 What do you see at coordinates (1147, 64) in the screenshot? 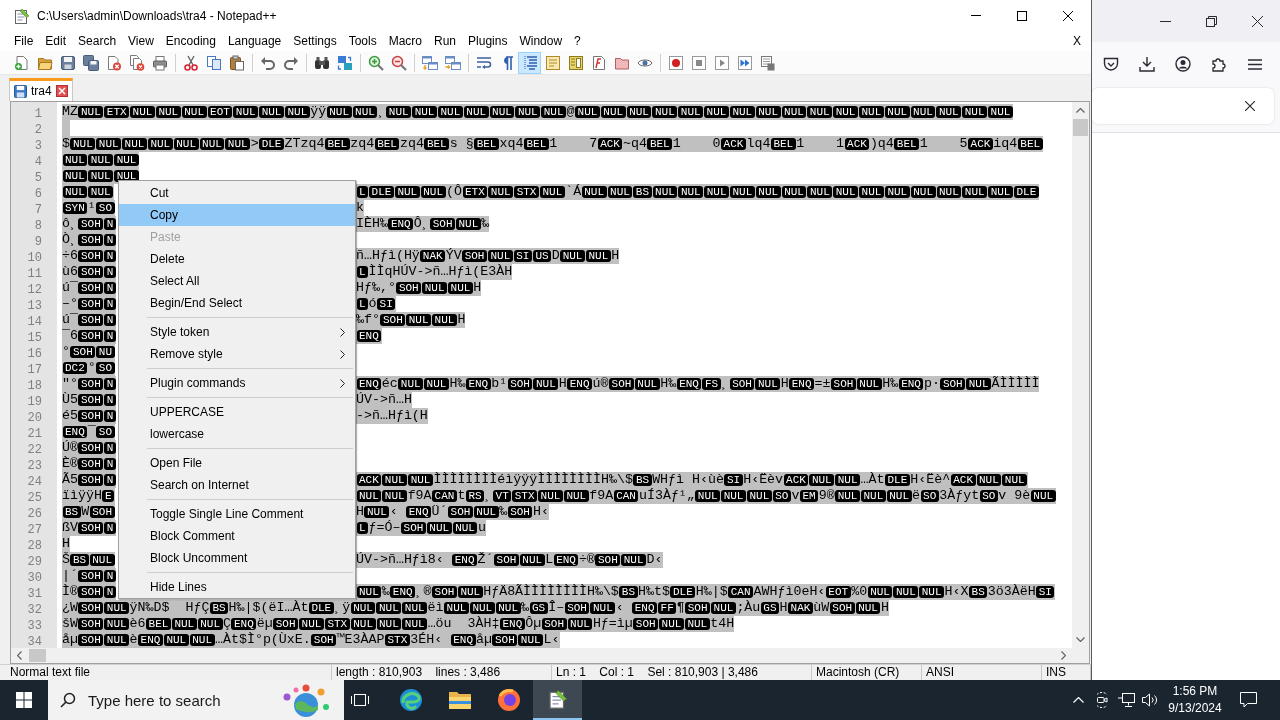
I see `download-icon` at bounding box center [1147, 64].